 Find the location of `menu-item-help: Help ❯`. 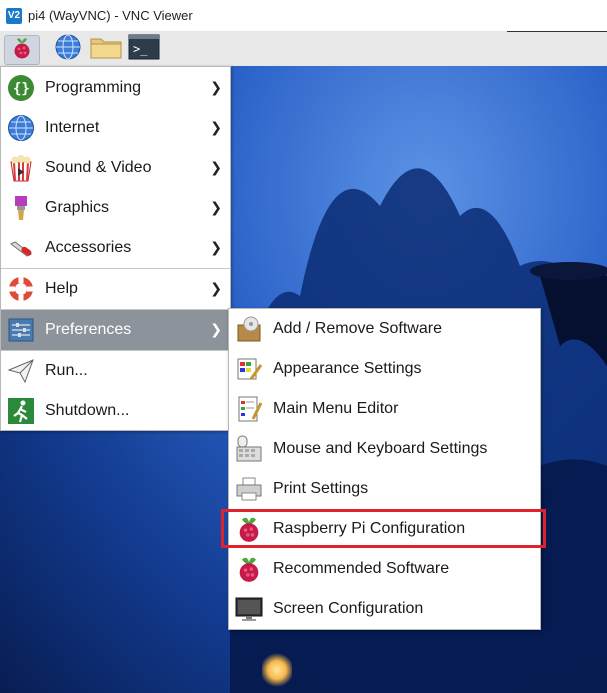

menu-item-help: Help ❯ is located at coordinates (115, 289).